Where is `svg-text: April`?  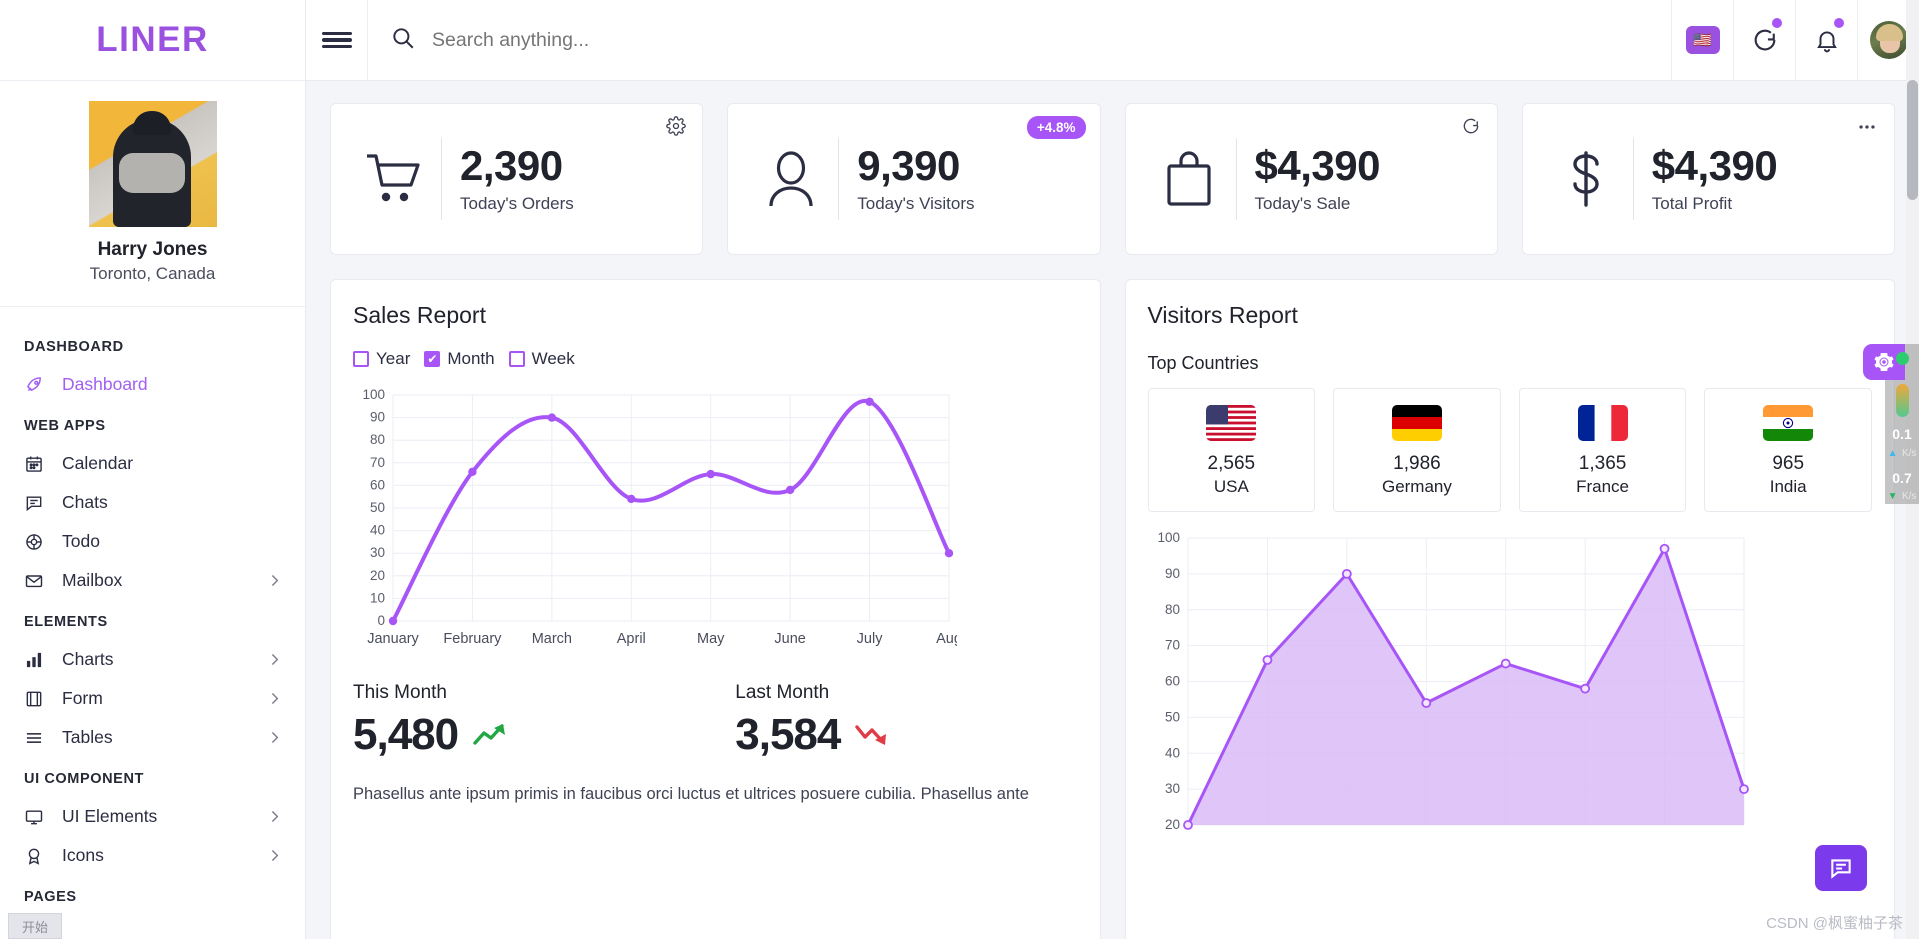 svg-text: April is located at coordinates (631, 639).